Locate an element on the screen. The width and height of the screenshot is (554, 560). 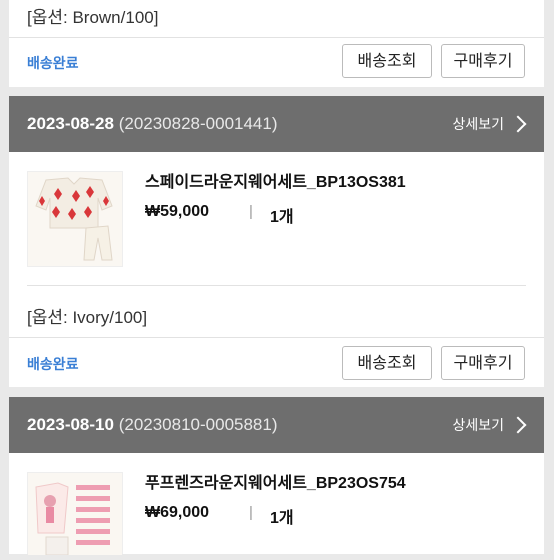
option-text: [옵션: Ivory/100] is located at coordinates (87, 317).